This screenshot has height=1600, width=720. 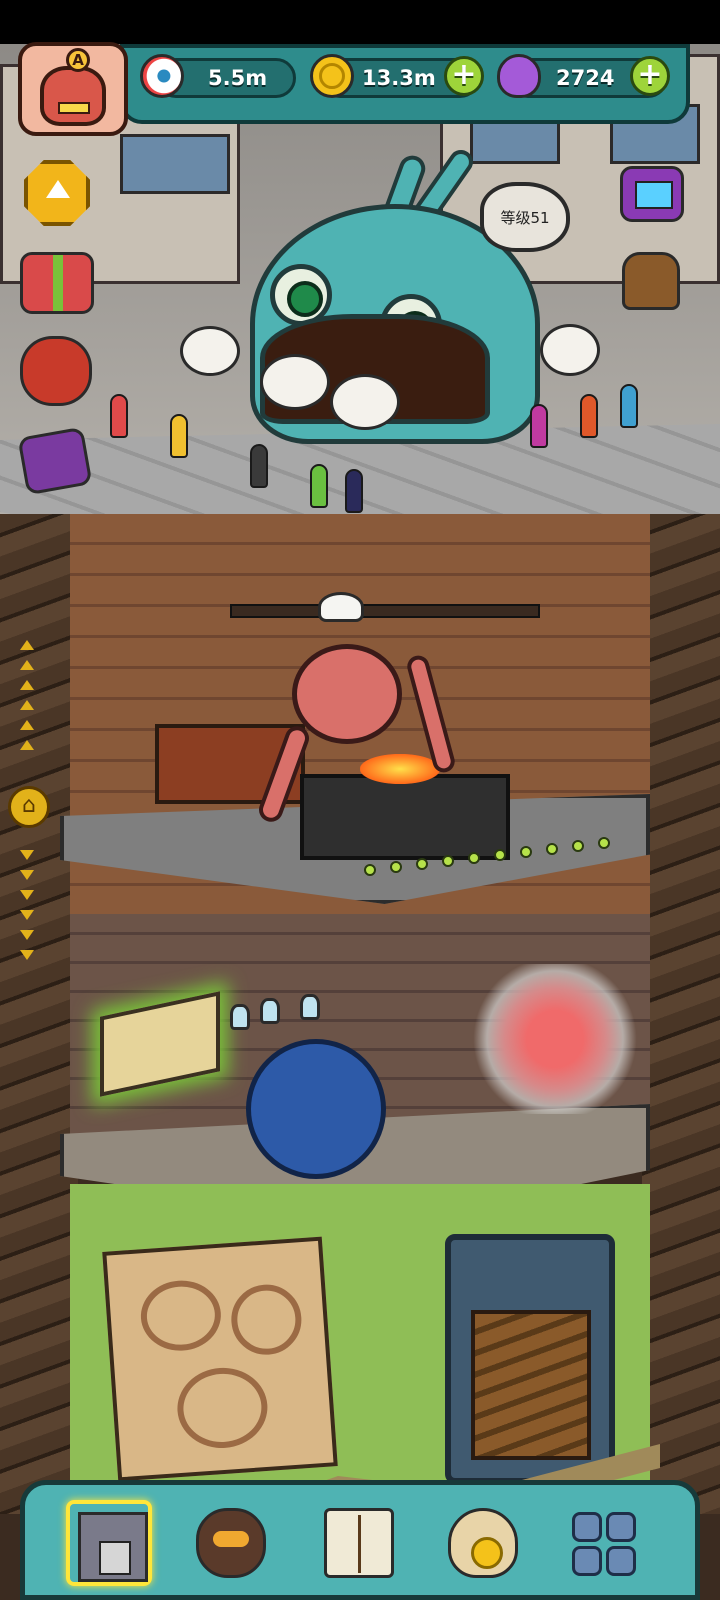 I want to click on eyeball-icon, so click(x=162, y=76).